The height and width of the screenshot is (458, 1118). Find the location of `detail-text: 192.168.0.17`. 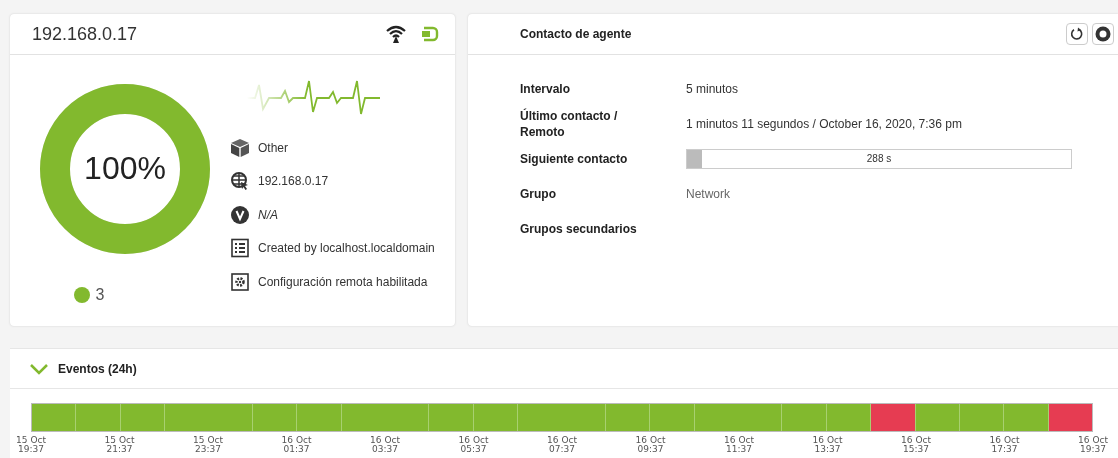

detail-text: 192.168.0.17 is located at coordinates (293, 181).